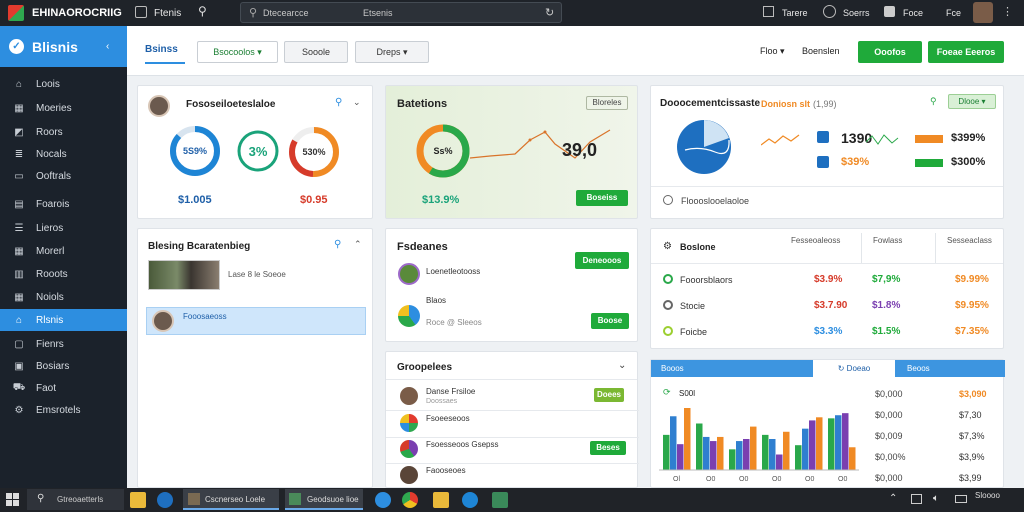 The height and width of the screenshot is (512, 1024). Describe the element at coordinates (918, 368) in the screenshot. I see `card8-tab-3: Beoos` at that location.